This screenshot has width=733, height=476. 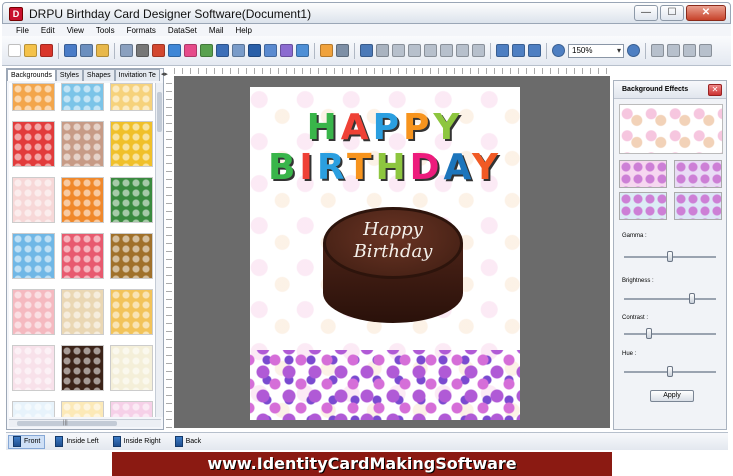 I want to click on actual-size-icon, so click(x=518, y=50).